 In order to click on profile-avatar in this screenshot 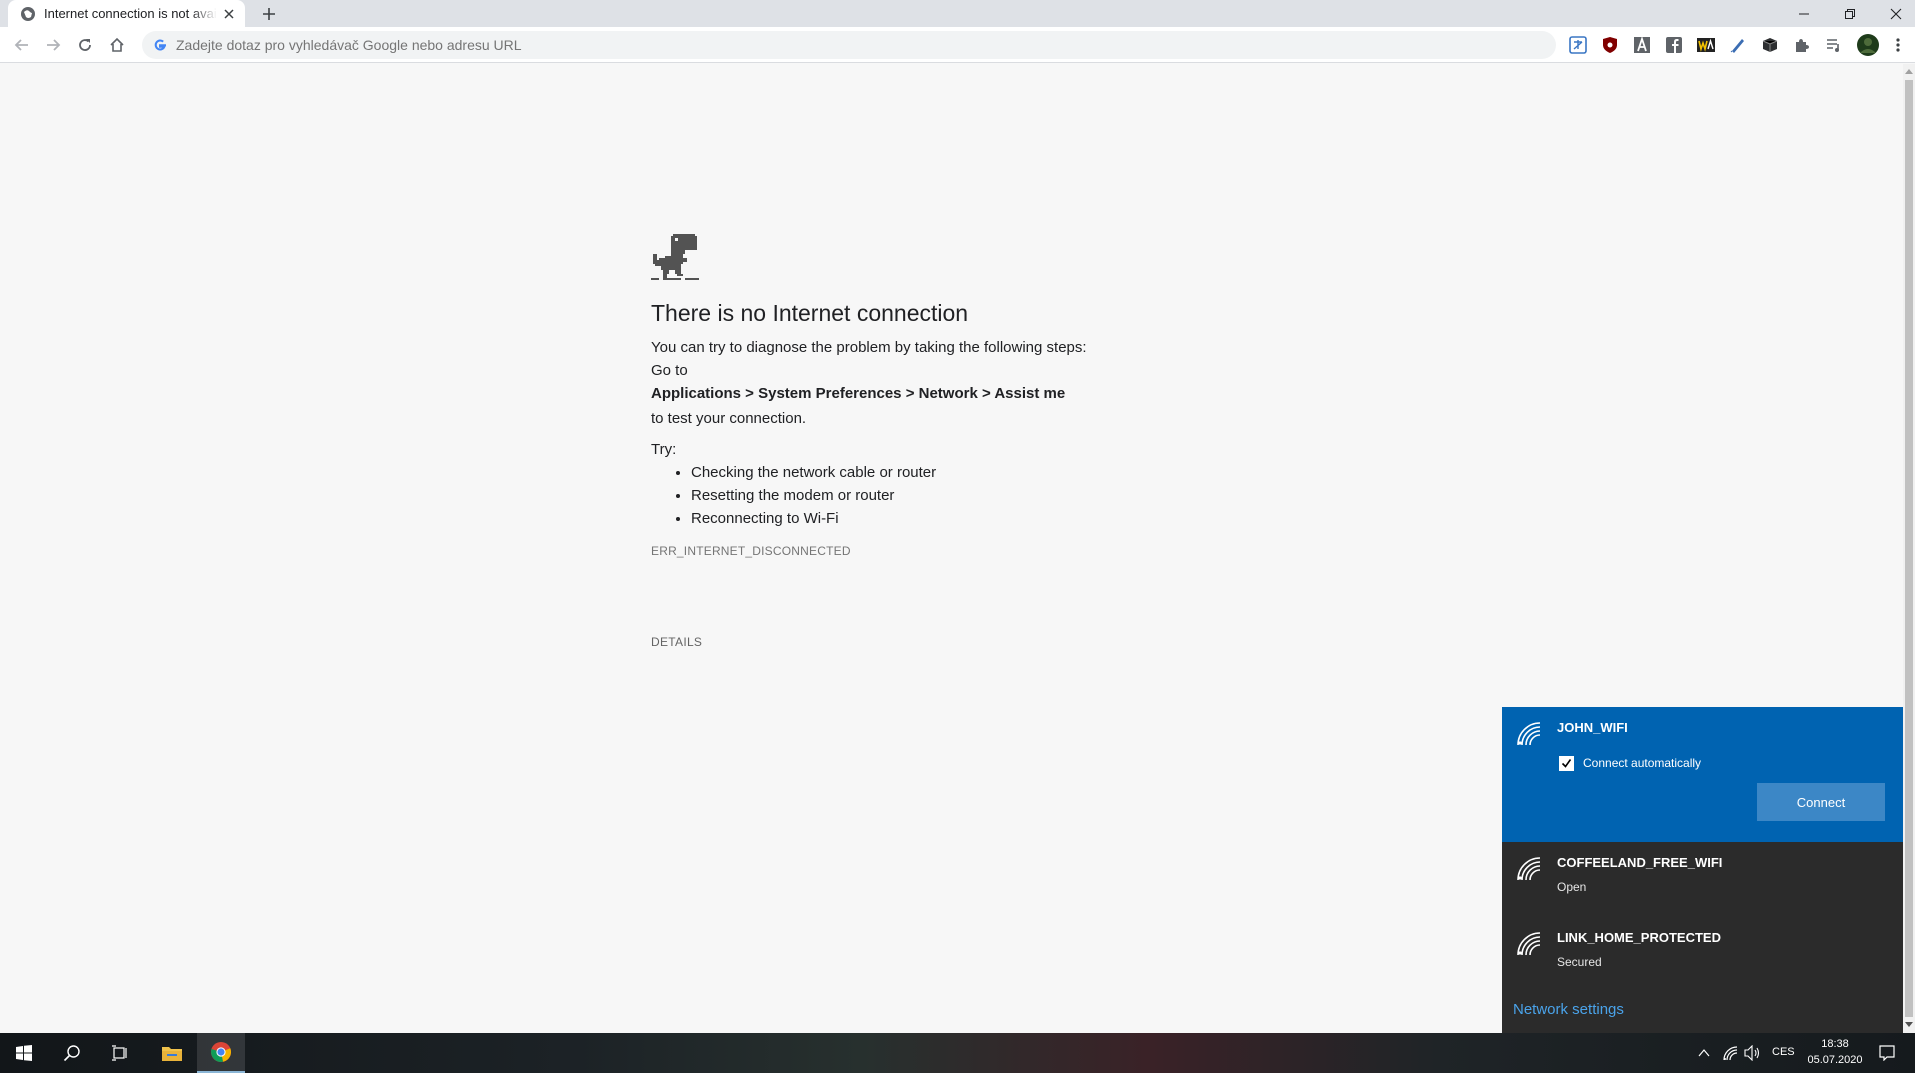, I will do `click(1868, 45)`.